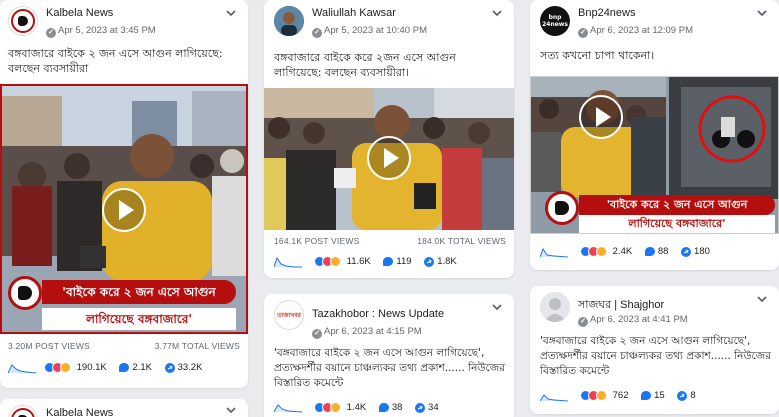 This screenshot has width=779, height=417. I want to click on total-views: 3.77M TOTAL VIEWS, so click(197, 346).